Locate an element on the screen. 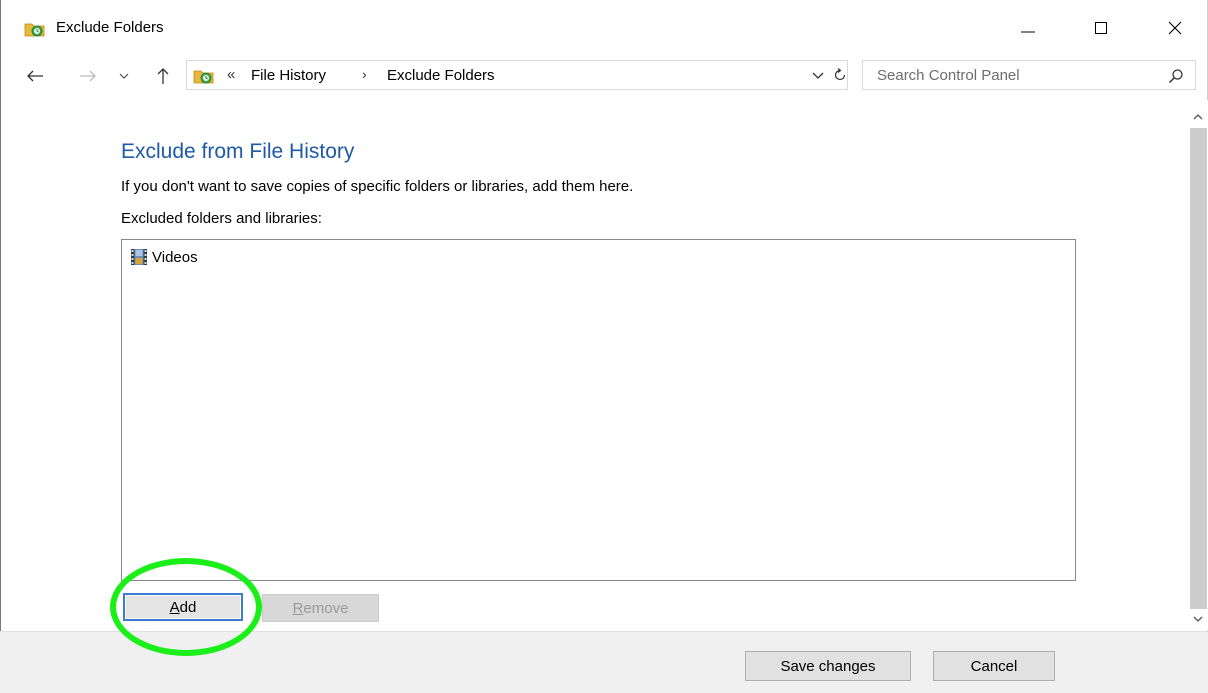  up-arrow-icon is located at coordinates (163, 76).